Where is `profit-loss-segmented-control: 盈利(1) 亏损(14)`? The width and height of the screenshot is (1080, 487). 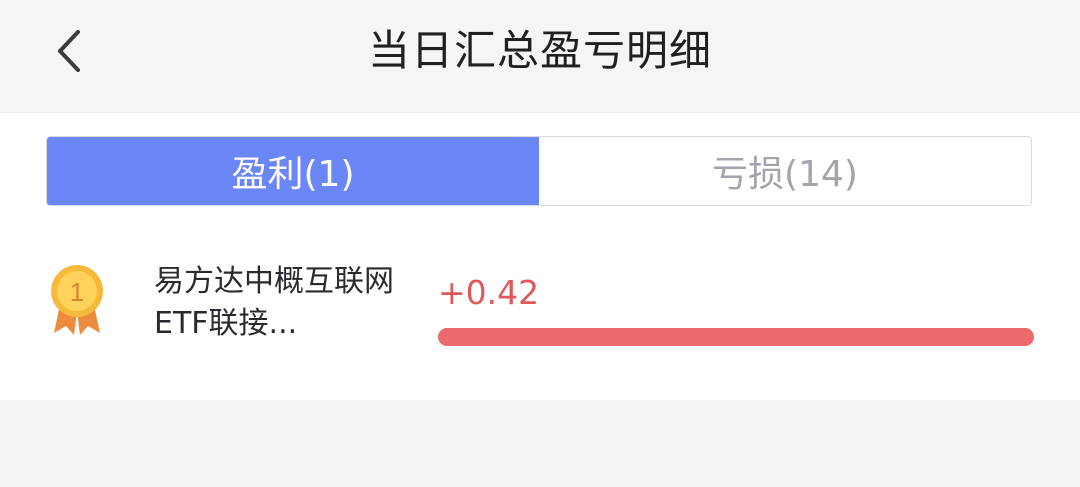
profit-loss-segmented-control: 盈利(1) 亏损(14) is located at coordinates (539, 171).